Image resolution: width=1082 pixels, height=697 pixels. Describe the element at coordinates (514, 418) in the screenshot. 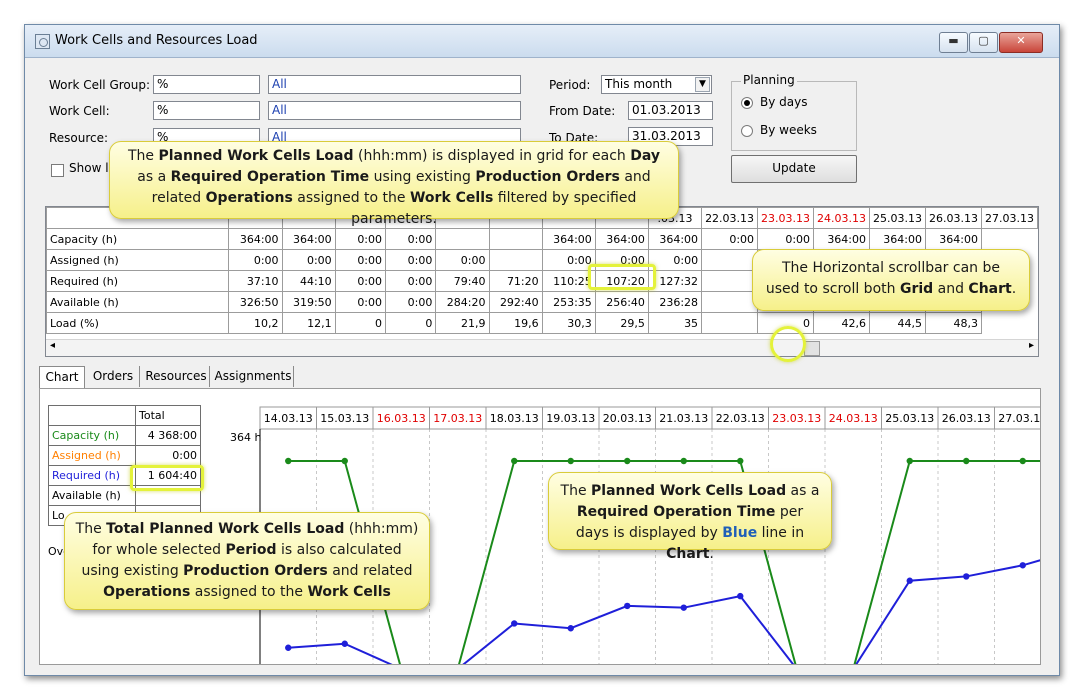

I see `chart-x-tick-label: 18.03.13` at that location.